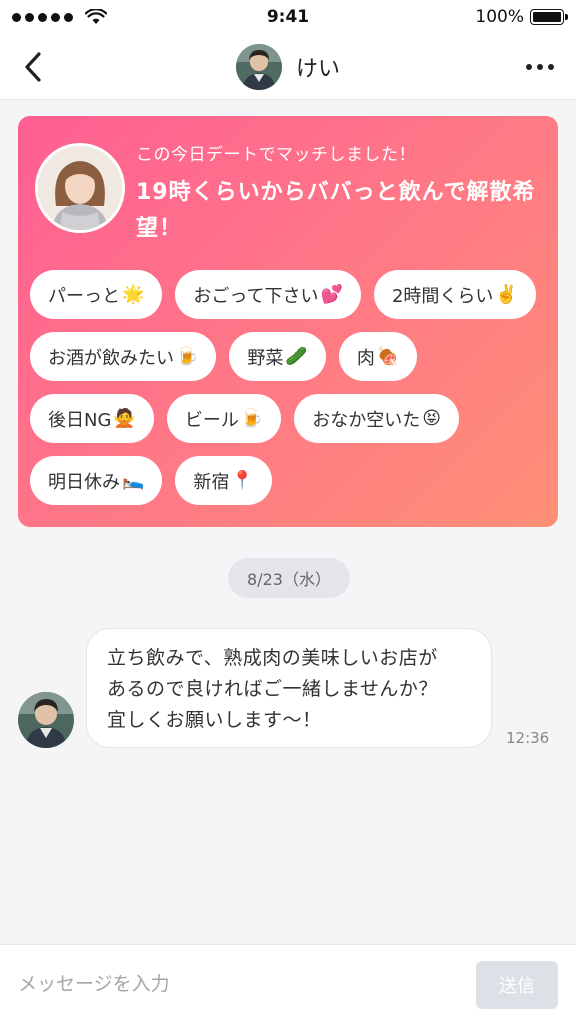 The height and width of the screenshot is (1024, 576). I want to click on sender-avatar, so click(46, 720).